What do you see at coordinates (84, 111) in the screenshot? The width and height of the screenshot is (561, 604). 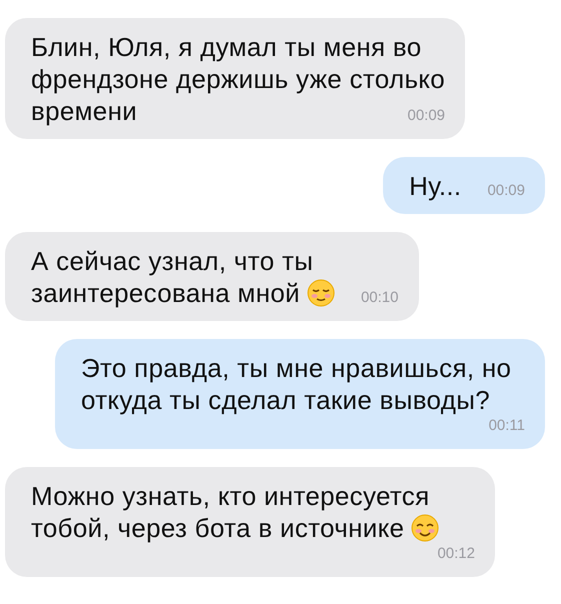 I see `message-line: времени` at bounding box center [84, 111].